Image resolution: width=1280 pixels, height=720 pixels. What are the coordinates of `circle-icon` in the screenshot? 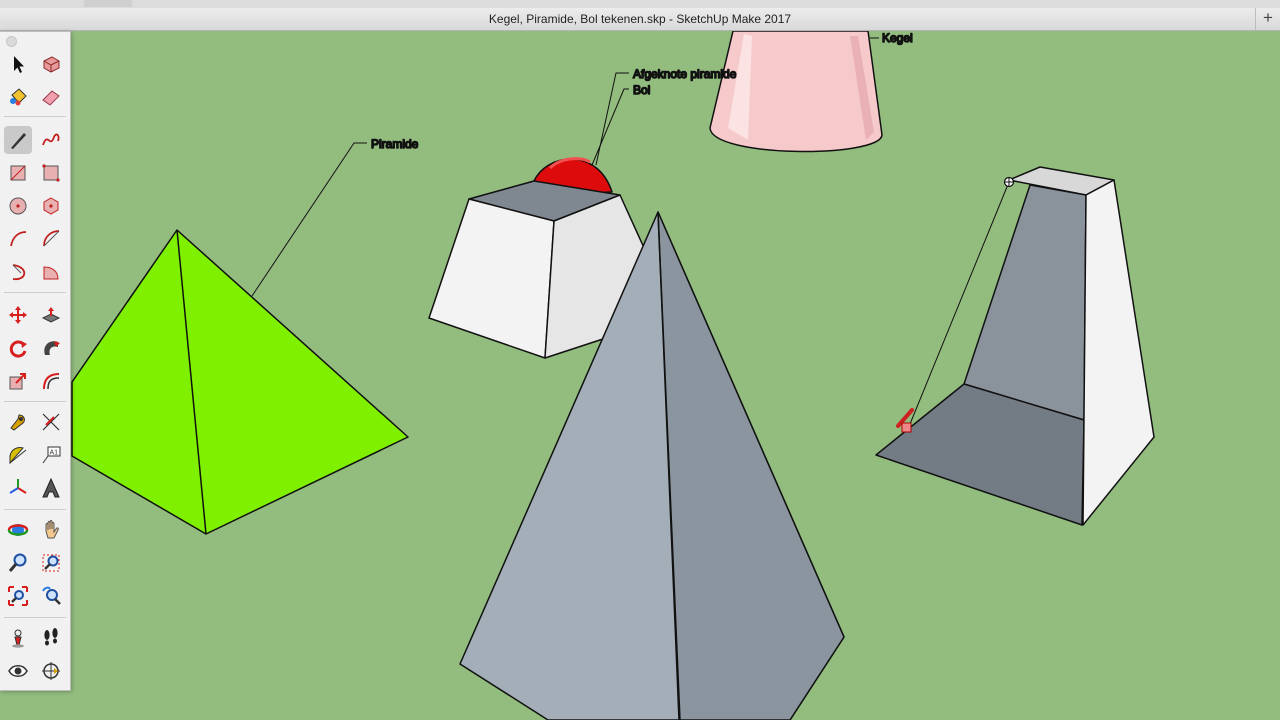 It's located at (18, 206).